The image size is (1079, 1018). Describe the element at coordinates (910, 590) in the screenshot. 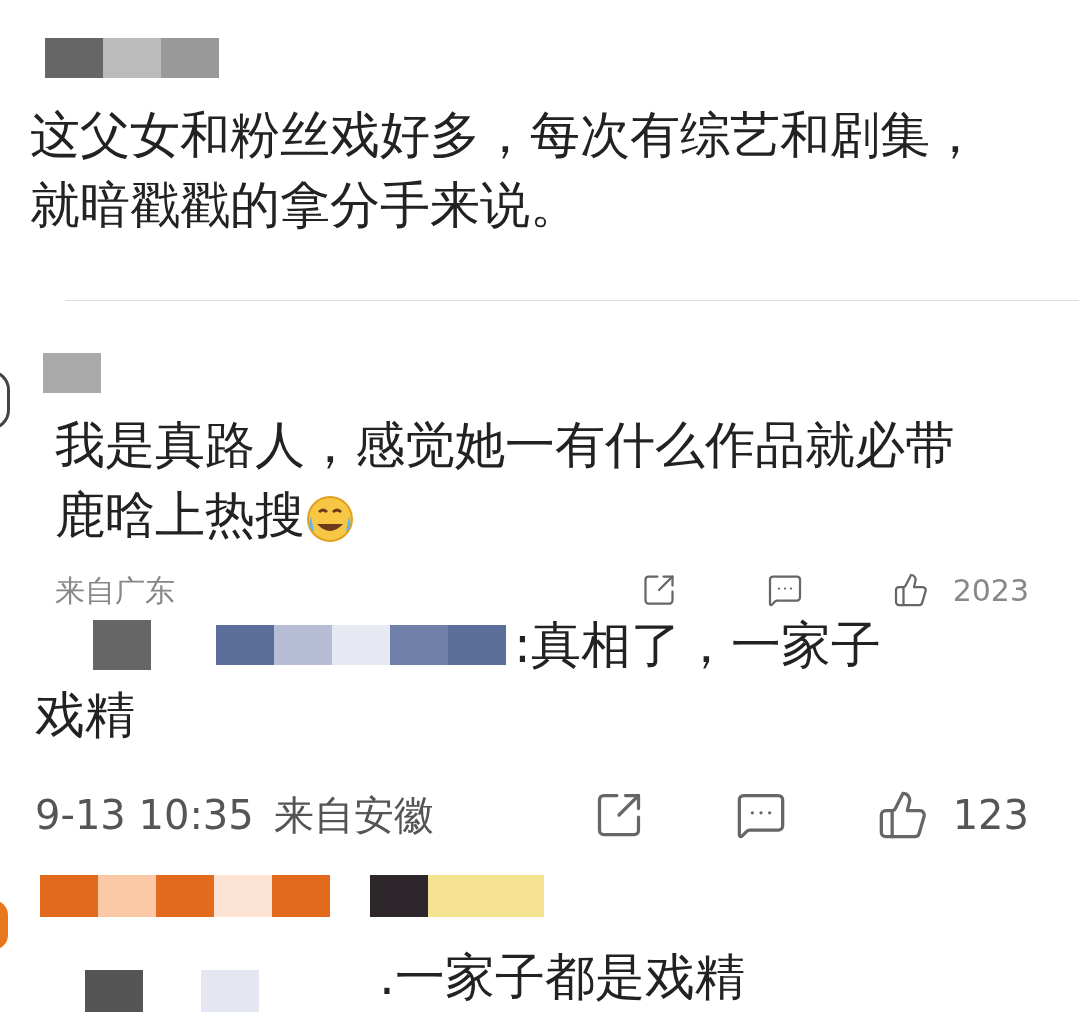

I see `like-icon` at that location.